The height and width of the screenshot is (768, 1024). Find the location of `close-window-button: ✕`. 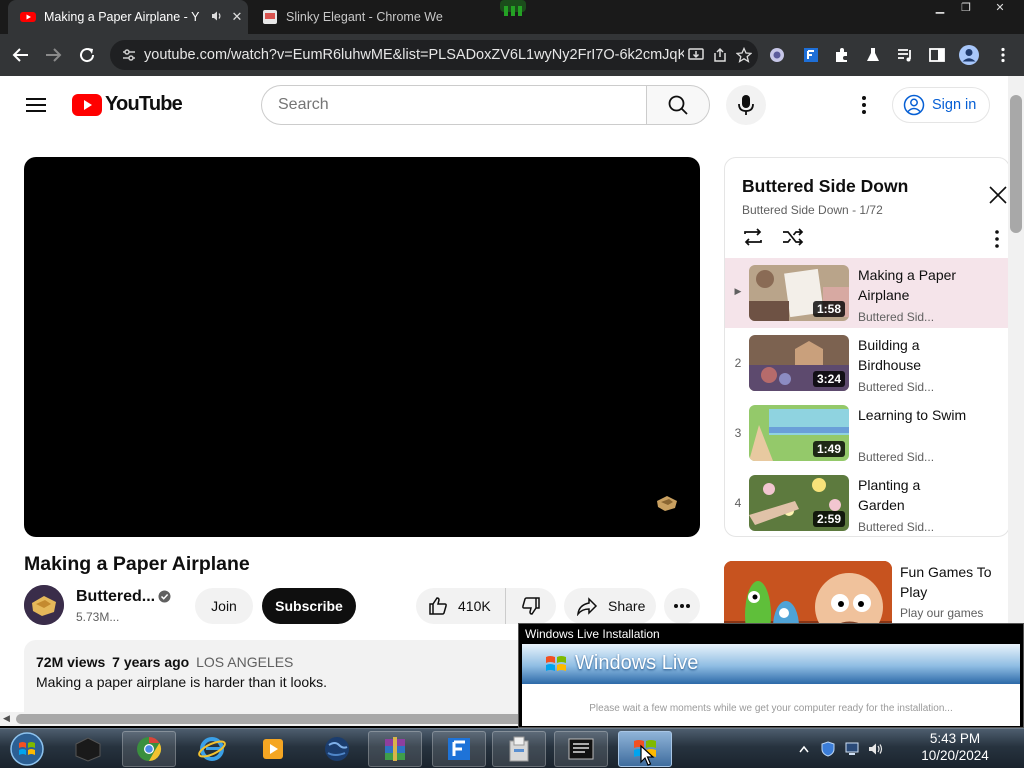

close-window-button: ✕ is located at coordinates (1000, 9).